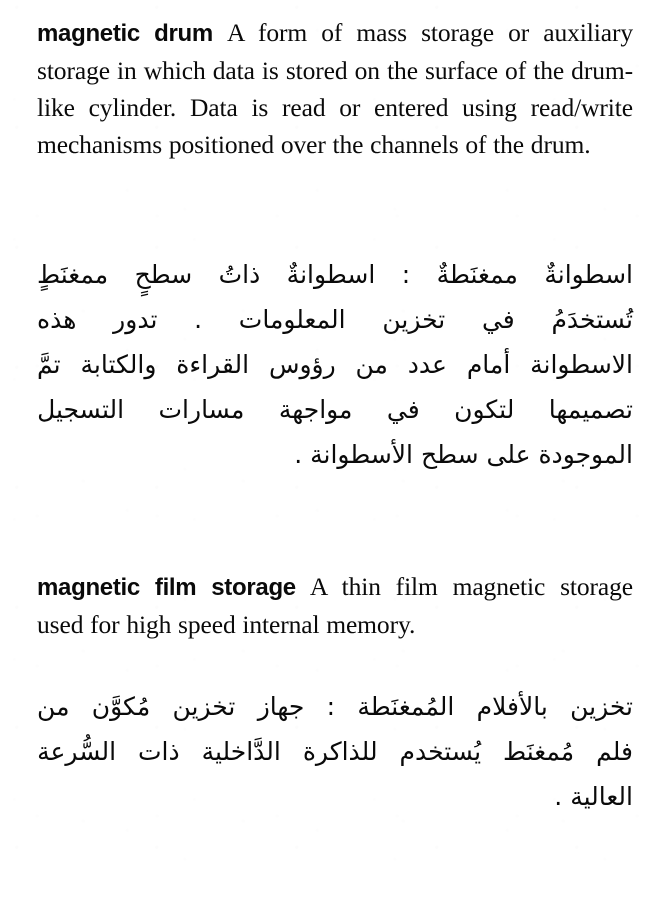 The width and height of the screenshot is (665, 900). I want to click on arabic-word: مُمغنَط, so click(539, 751).